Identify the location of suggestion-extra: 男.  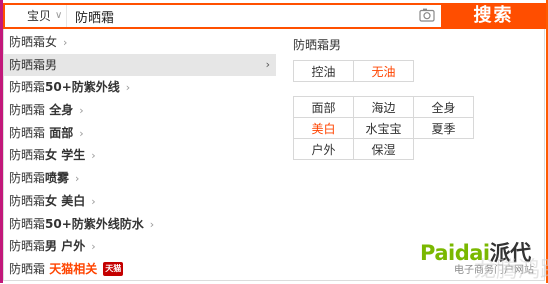
(51, 64).